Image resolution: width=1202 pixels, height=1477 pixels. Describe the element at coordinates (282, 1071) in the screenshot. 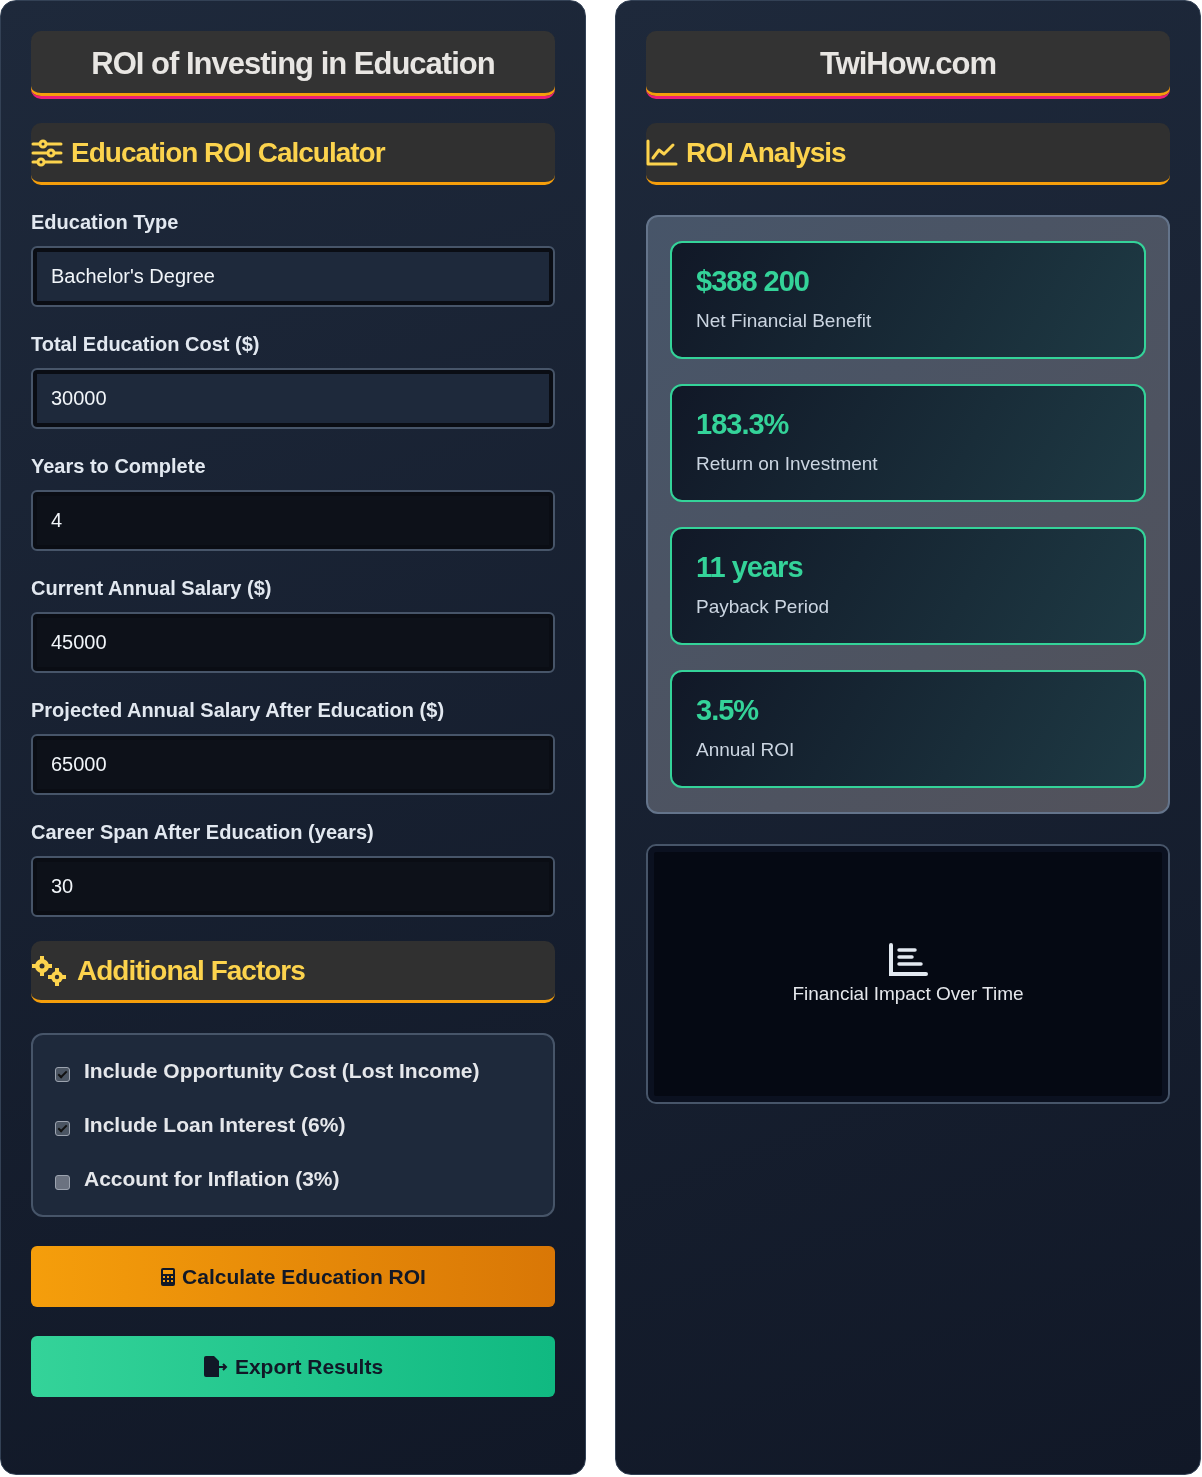

I see `checkbox-label: Include Opportunity Cost (Lost Income)` at that location.